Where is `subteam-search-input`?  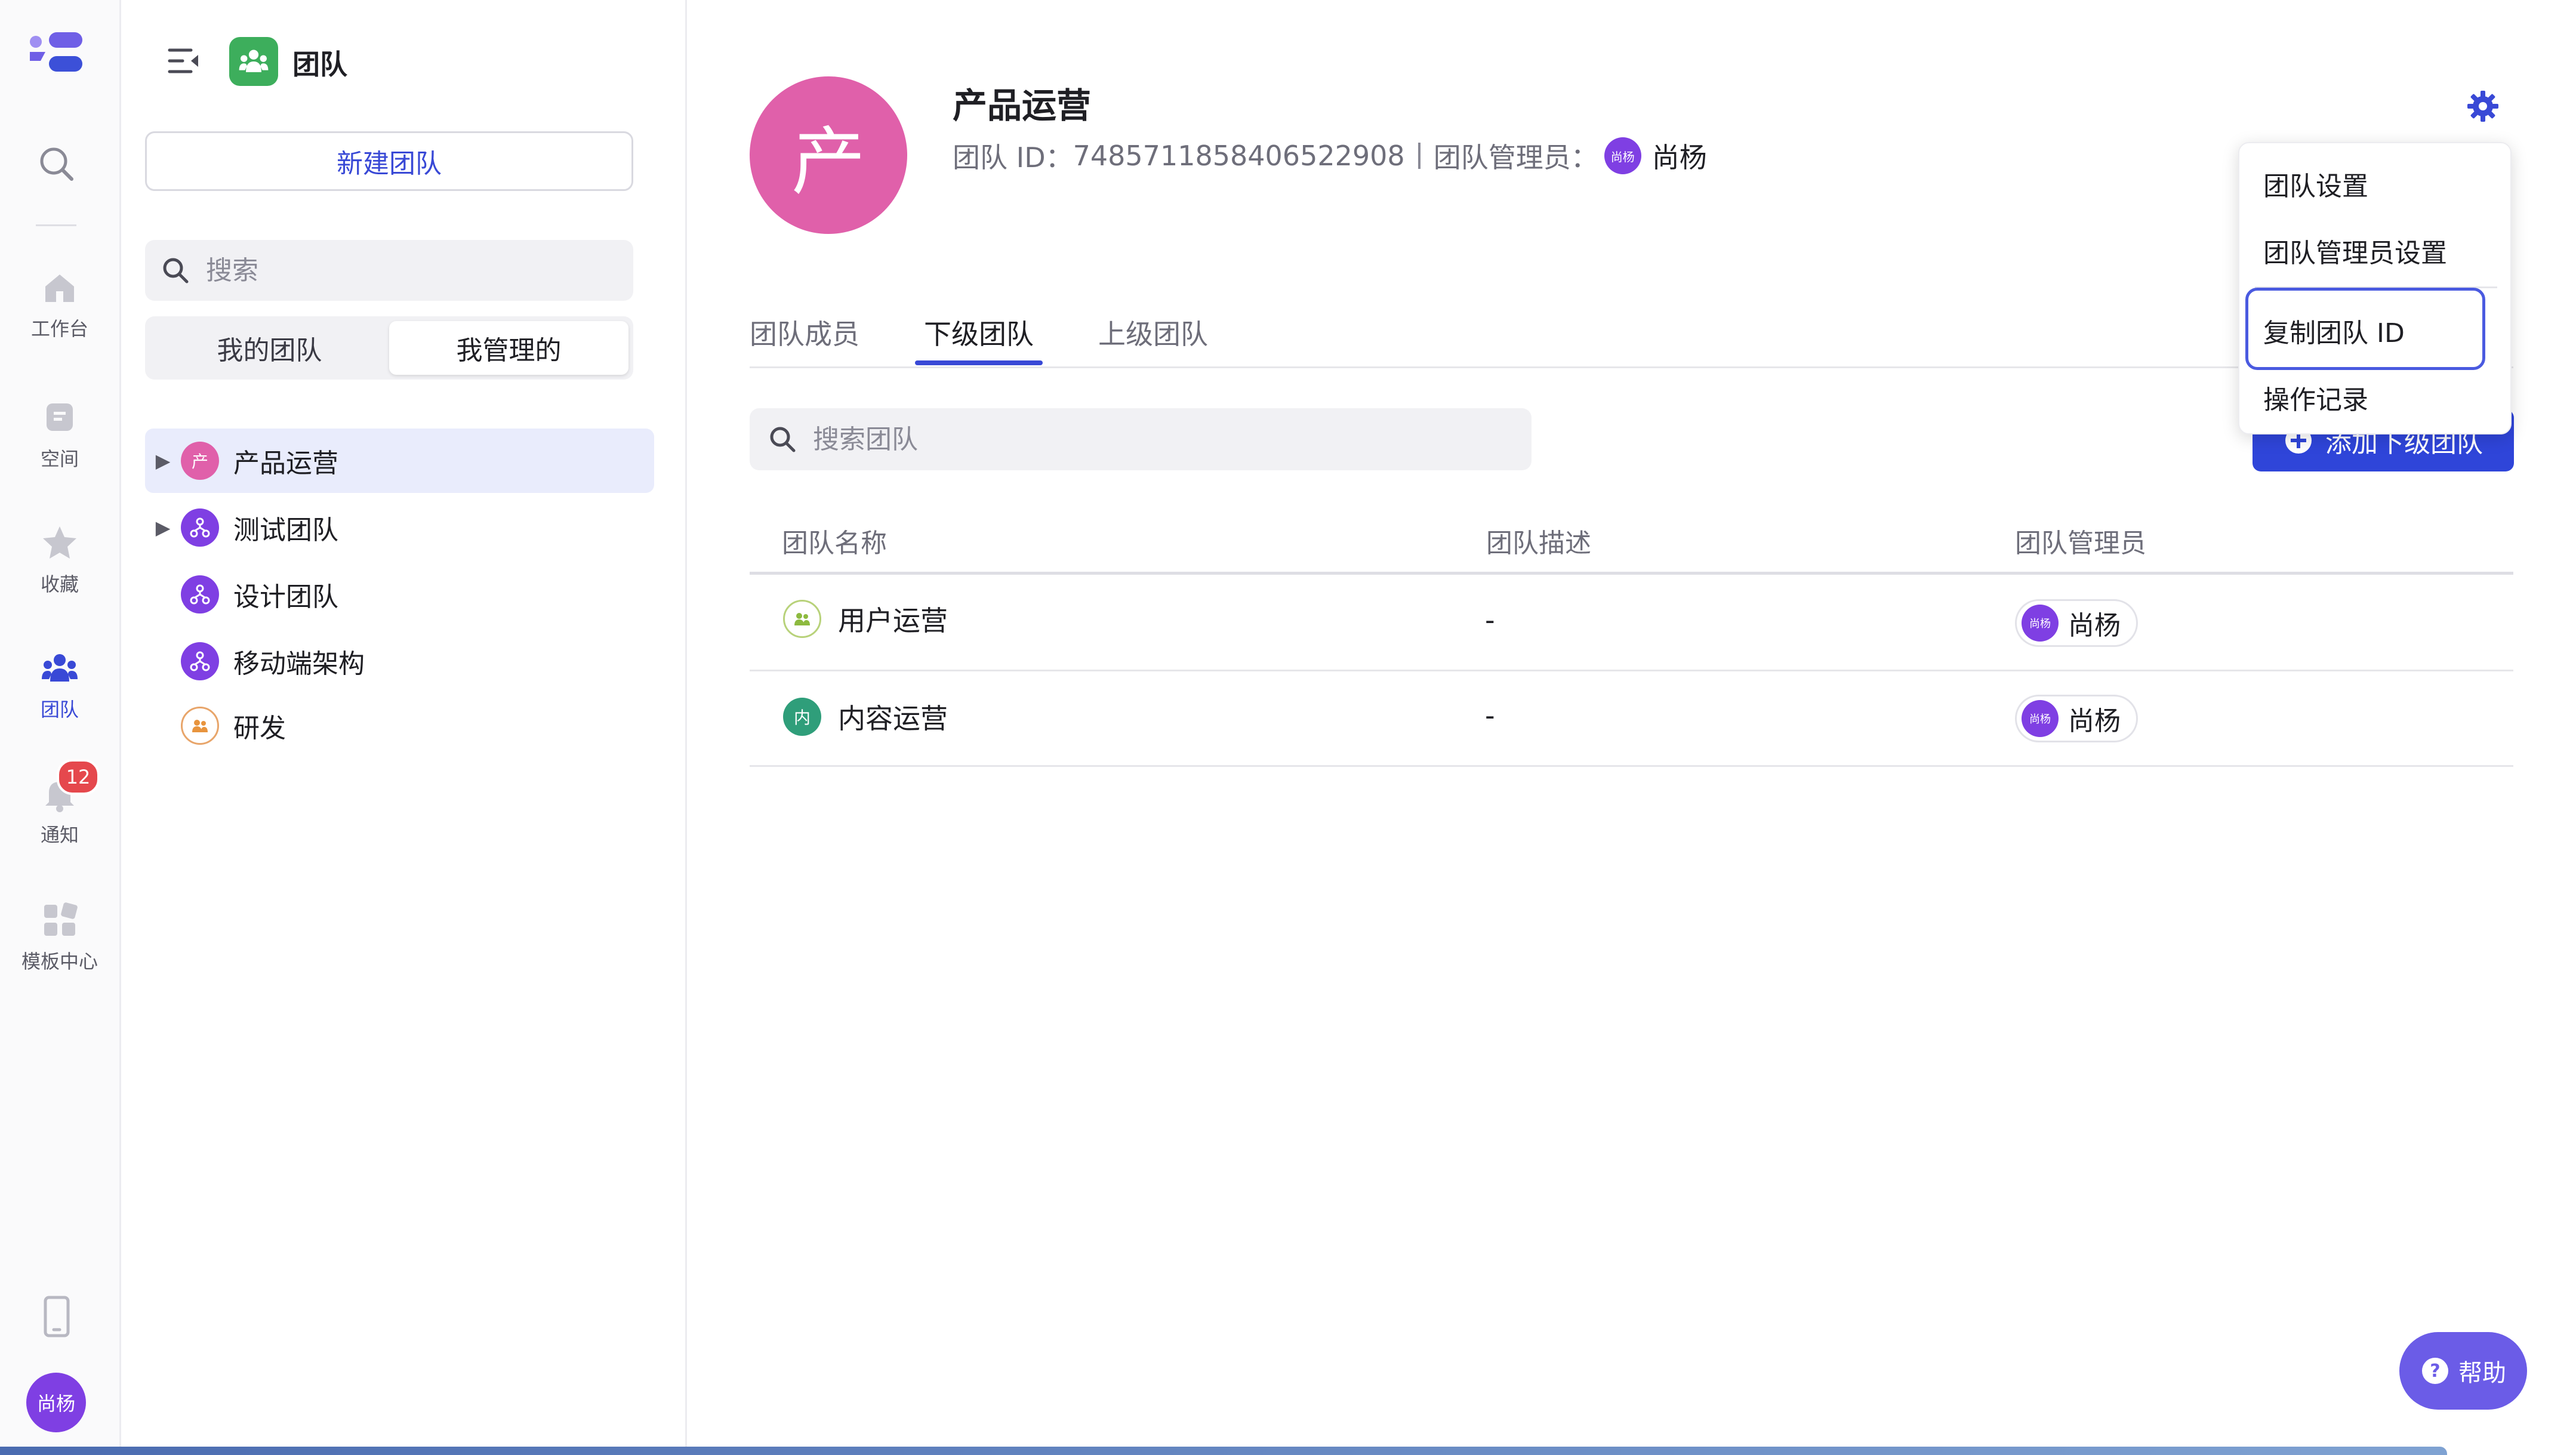 subteam-search-input is located at coordinates (992, 439).